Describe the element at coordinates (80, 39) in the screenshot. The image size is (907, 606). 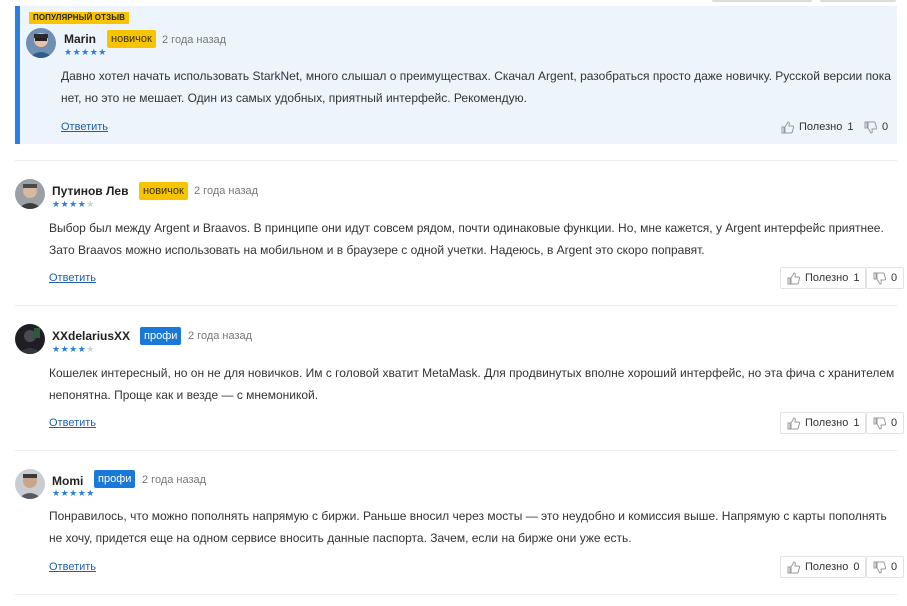
I see `review-author: Marin` at that location.